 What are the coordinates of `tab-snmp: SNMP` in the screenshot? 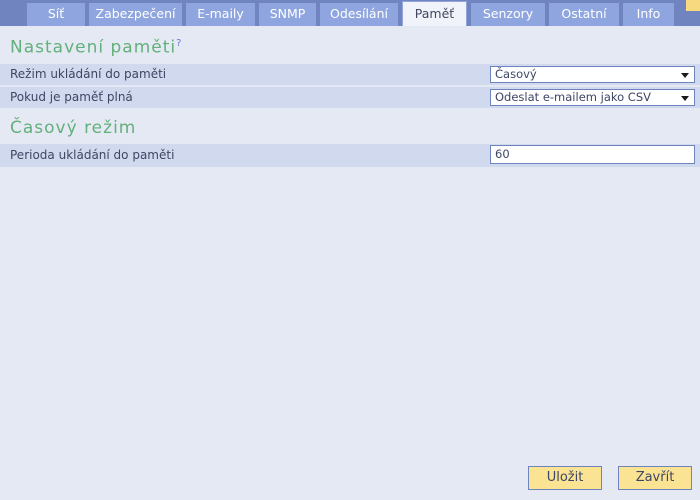 It's located at (287, 14).